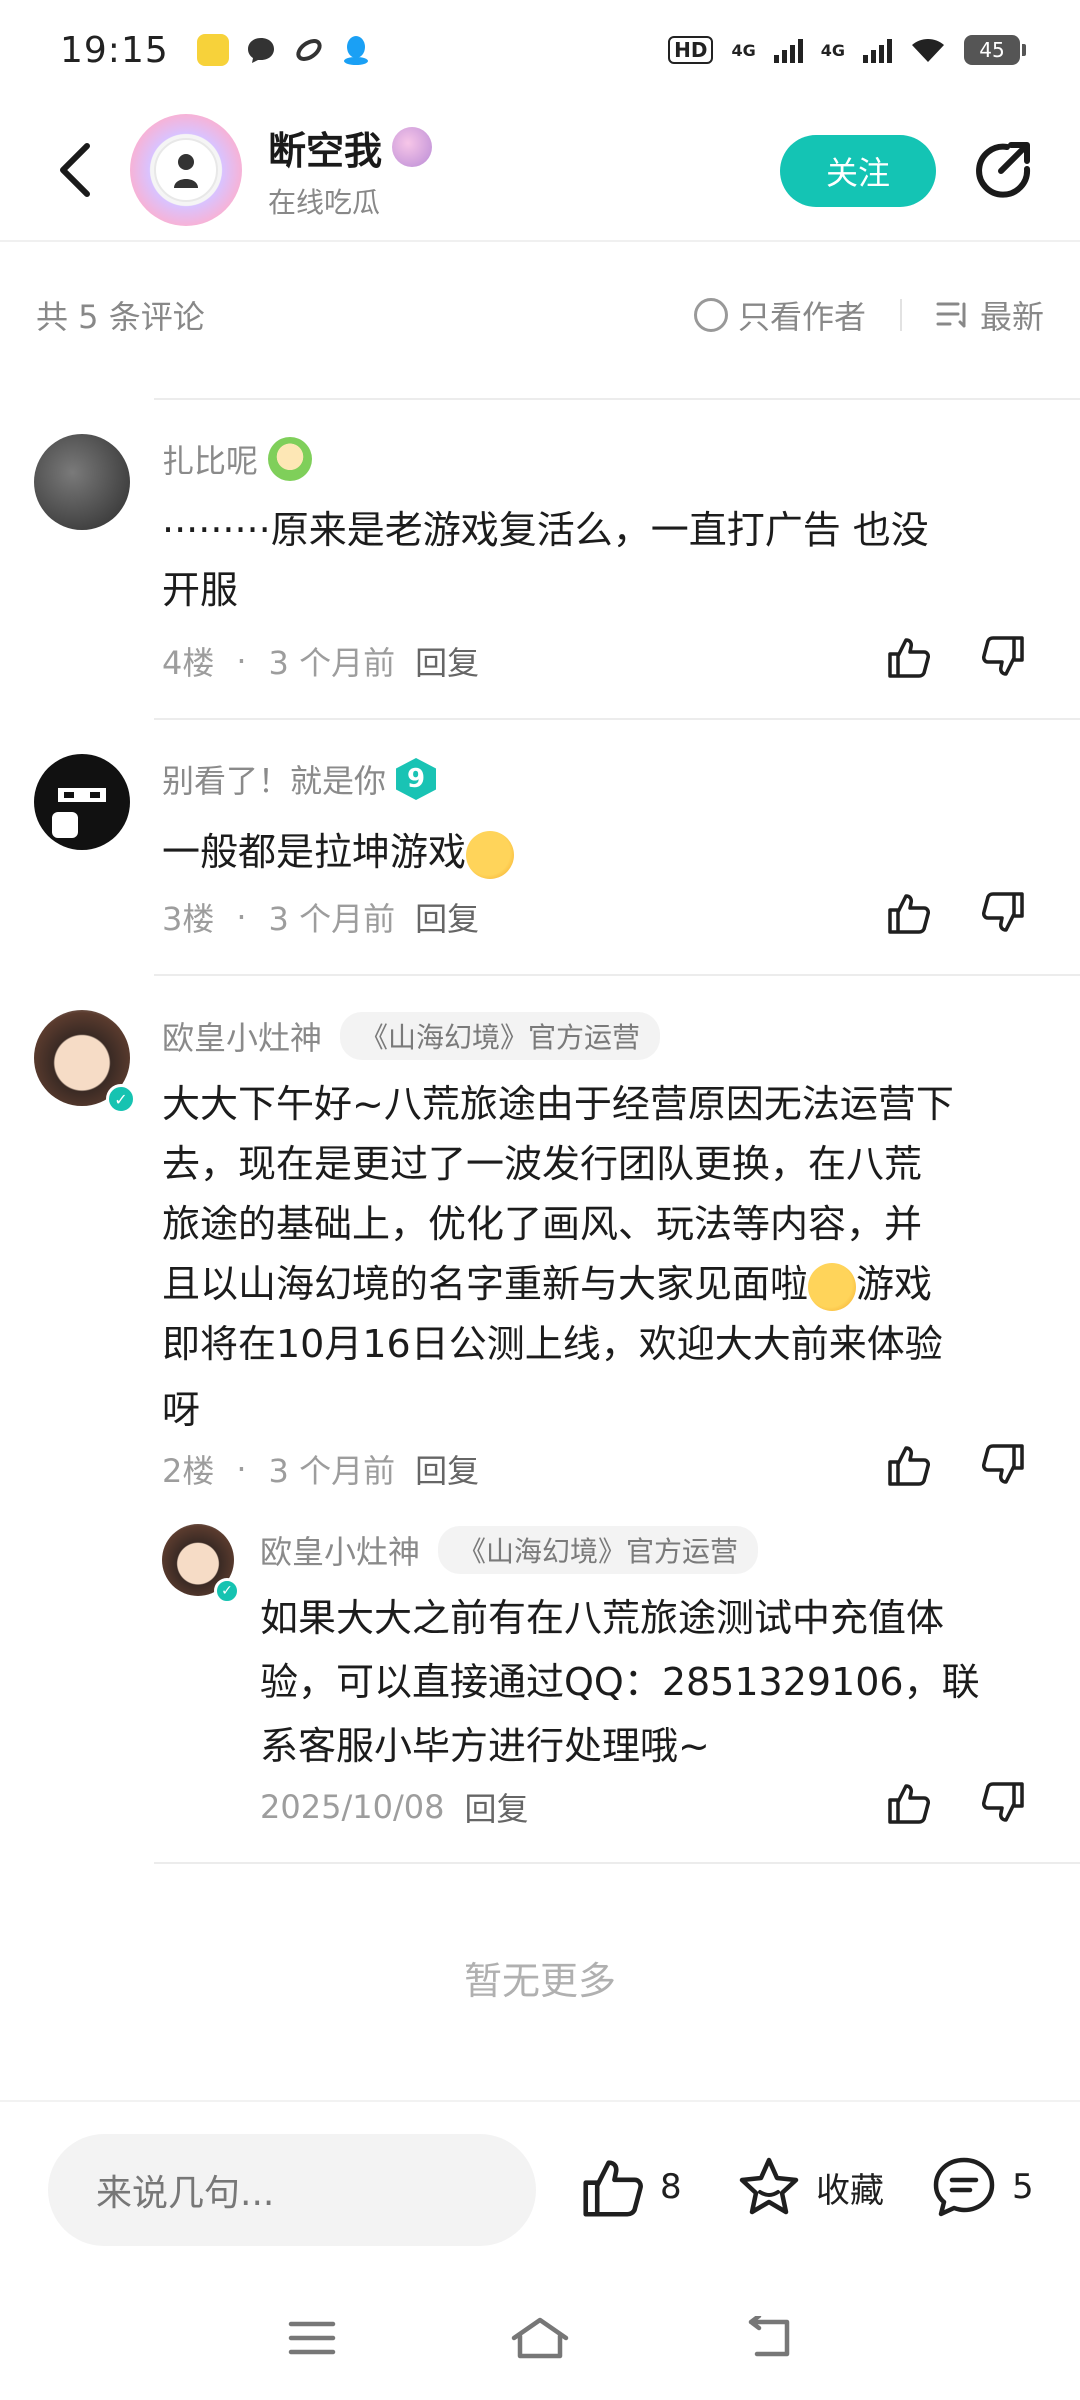 The height and width of the screenshot is (2400, 1080). I want to click on back-arrow-icon, so click(75, 170).